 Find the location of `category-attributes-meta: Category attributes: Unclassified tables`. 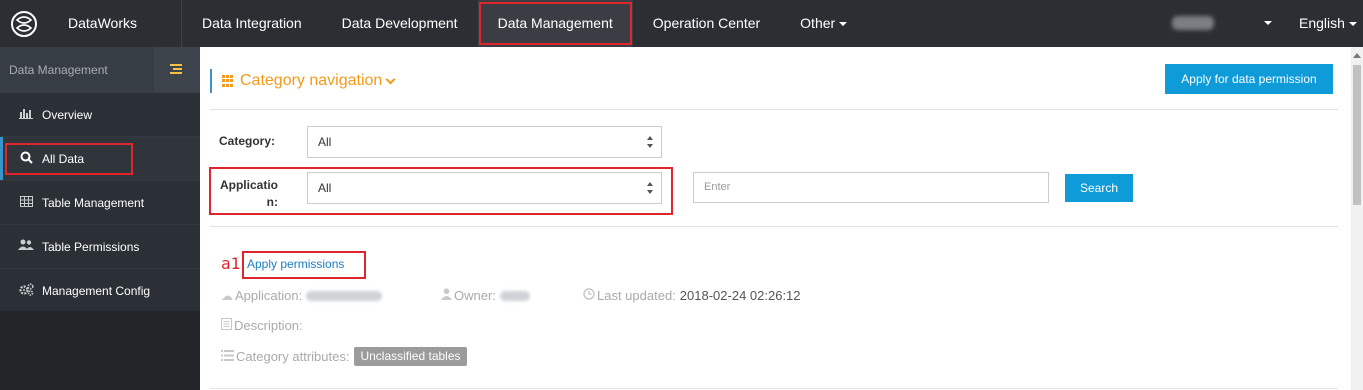

category-attributes-meta: Category attributes: Unclassified tables is located at coordinates (344, 356).